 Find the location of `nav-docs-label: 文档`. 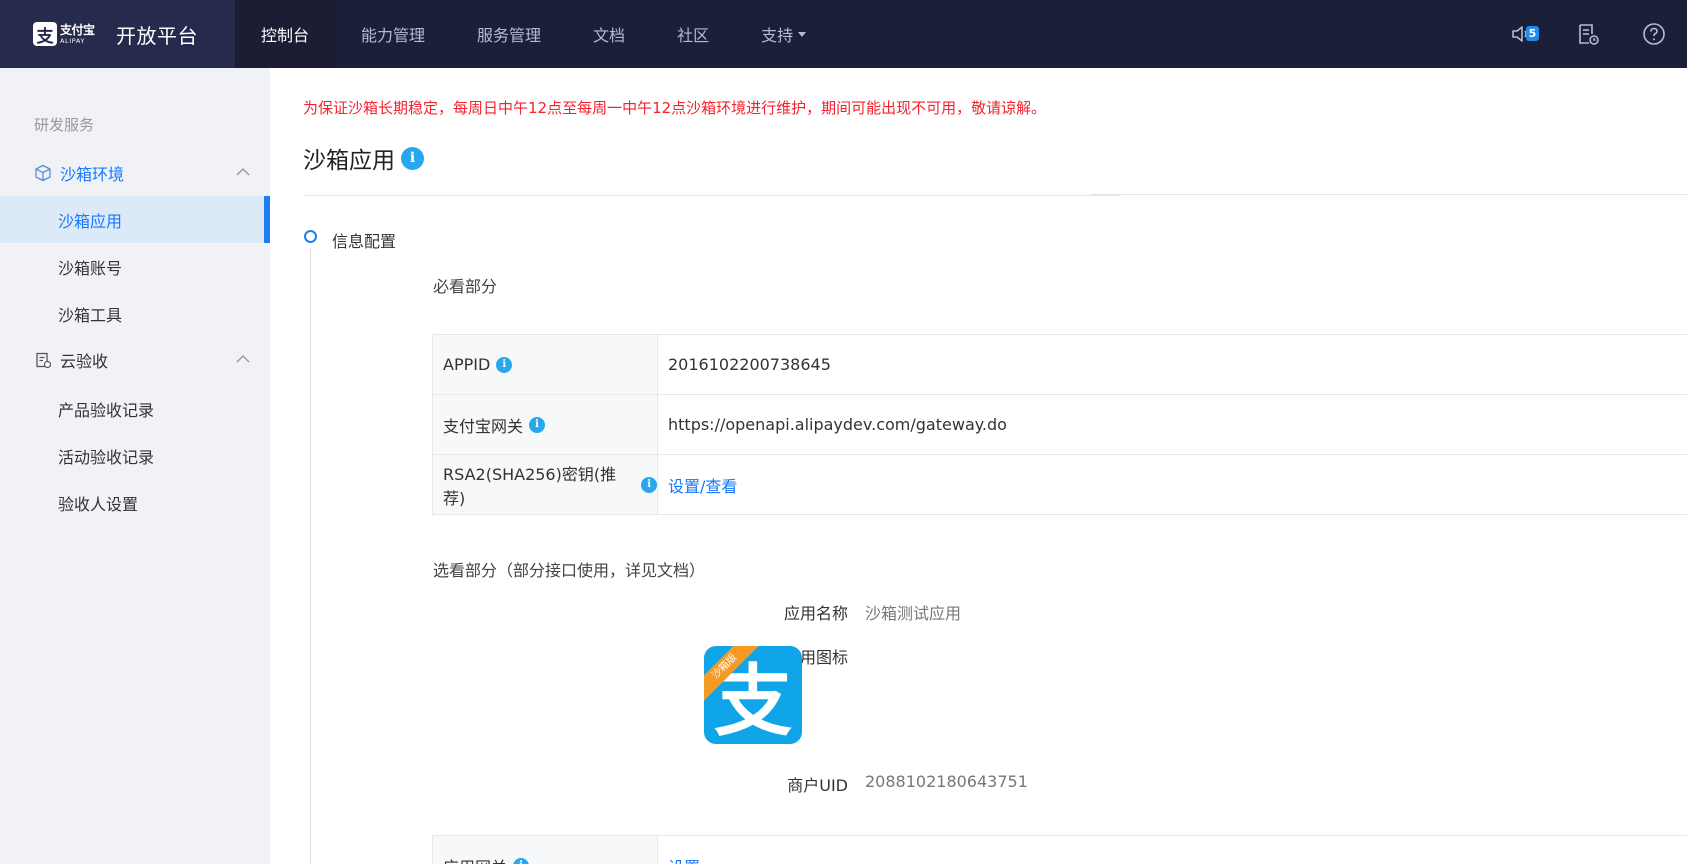

nav-docs-label: 文档 is located at coordinates (609, 35).